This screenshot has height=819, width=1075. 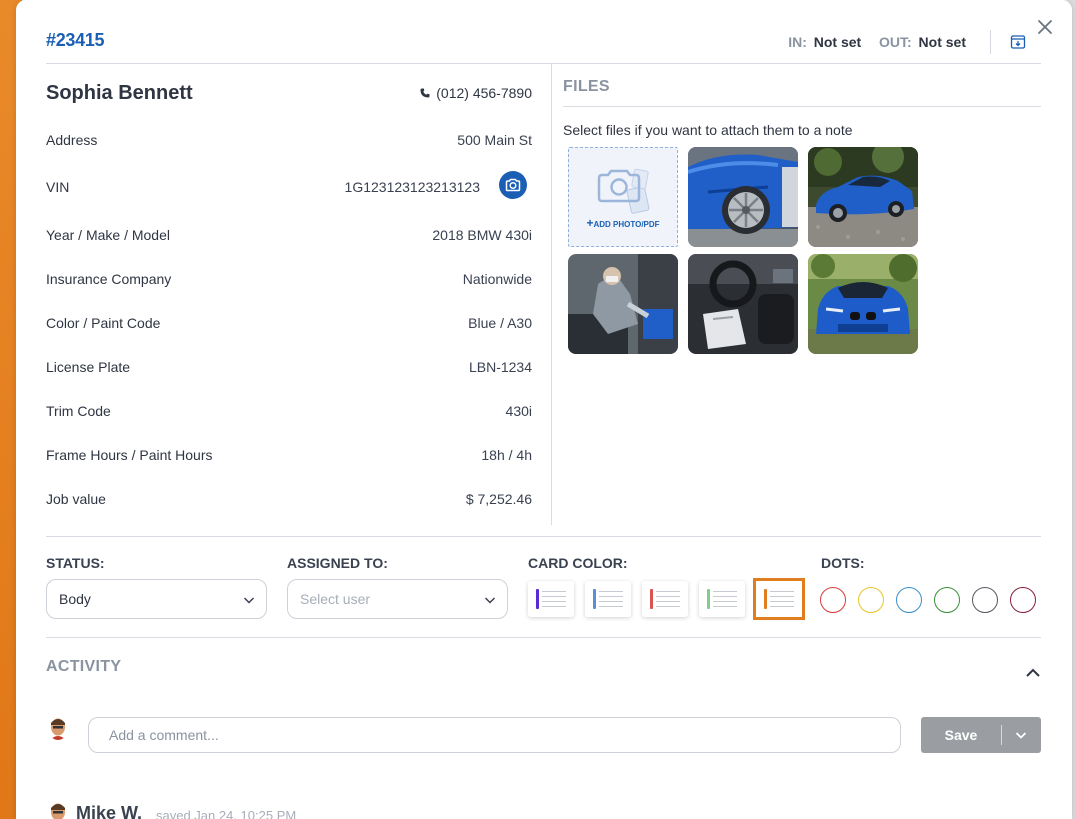 What do you see at coordinates (58, 187) in the screenshot?
I see `detail-label: VIN` at bounding box center [58, 187].